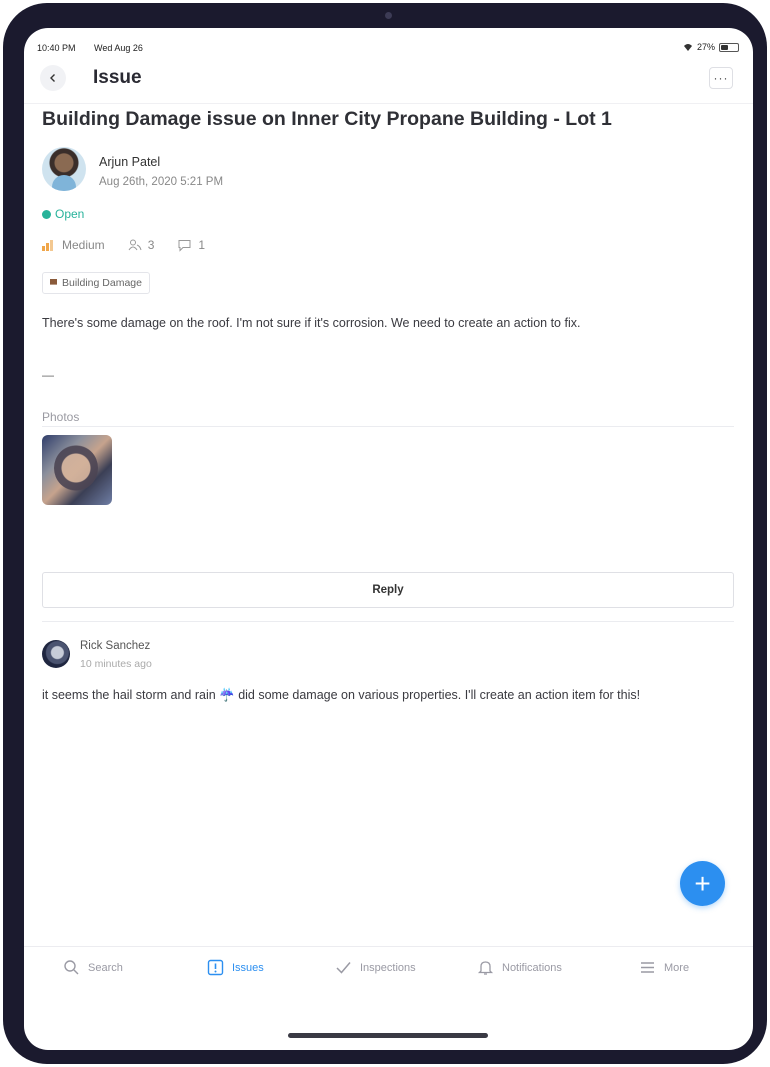 The height and width of the screenshot is (1067, 770). Describe the element at coordinates (729, 47) in the screenshot. I see `battery-icon` at that location.